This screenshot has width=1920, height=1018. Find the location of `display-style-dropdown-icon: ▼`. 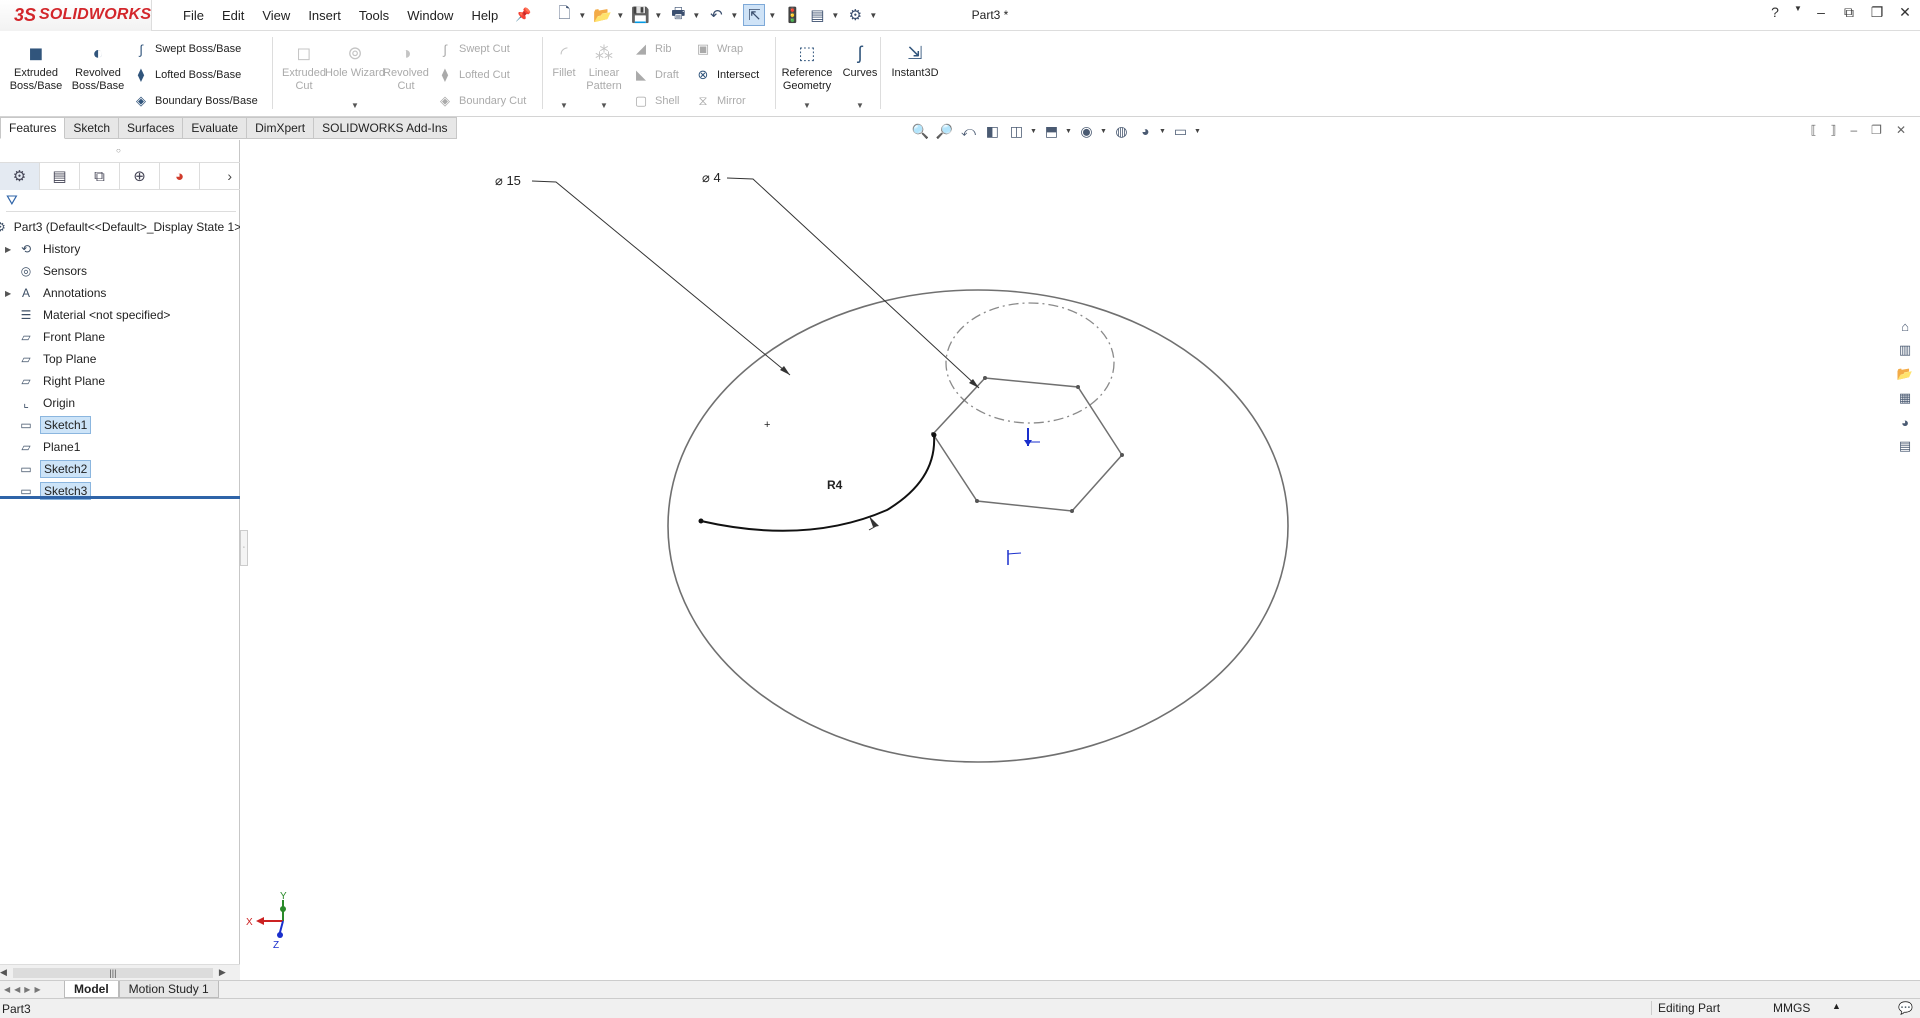

display-style-dropdown-icon: ▼ is located at coordinates (1104, 131).